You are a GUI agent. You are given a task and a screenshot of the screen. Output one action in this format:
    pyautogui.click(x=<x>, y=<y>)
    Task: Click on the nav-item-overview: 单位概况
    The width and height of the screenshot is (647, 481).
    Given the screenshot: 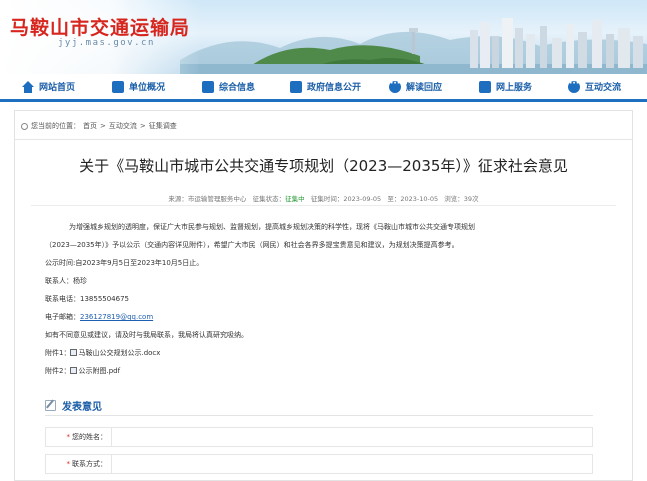 What is the action you would take?
    pyautogui.click(x=138, y=86)
    